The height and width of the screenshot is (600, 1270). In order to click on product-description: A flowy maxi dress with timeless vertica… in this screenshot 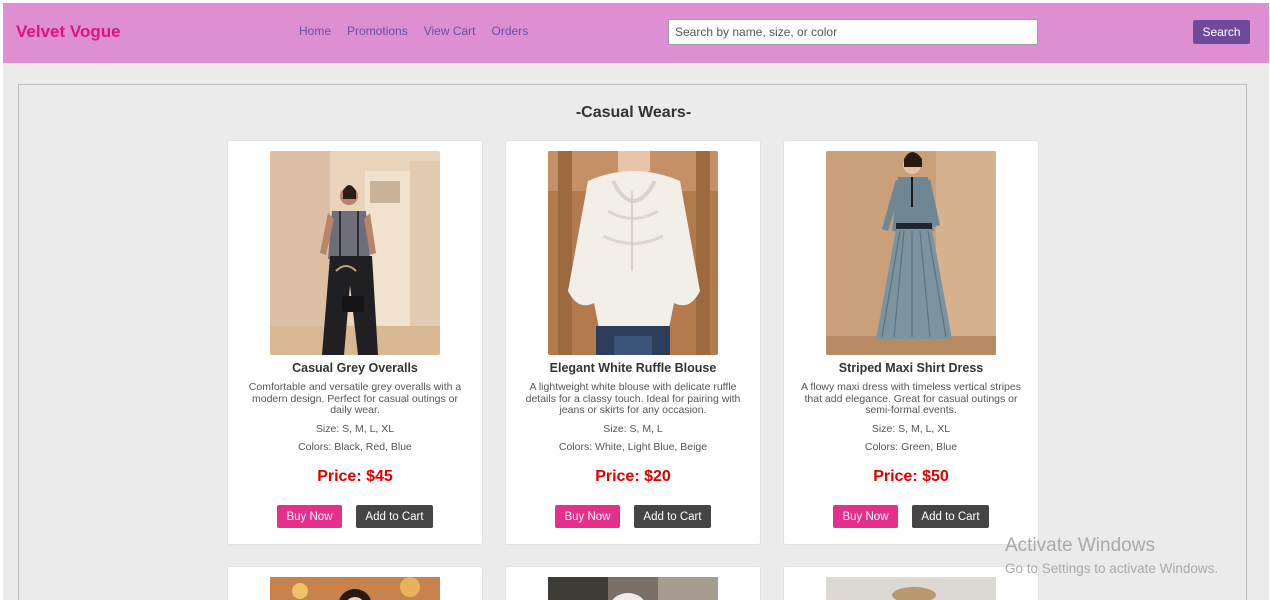, I will do `click(911, 398)`.